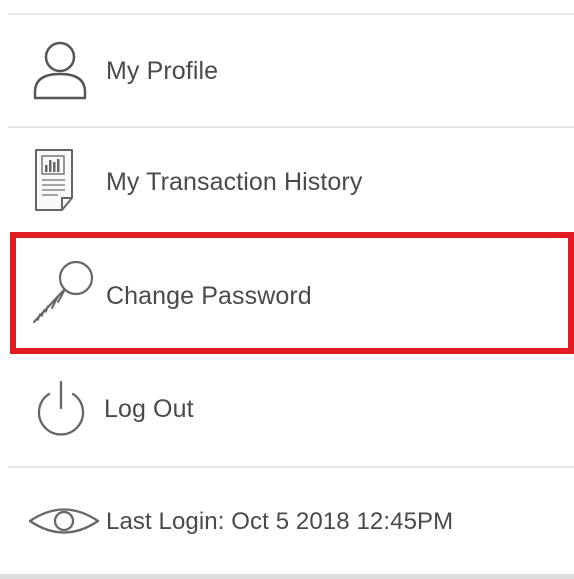 The width and height of the screenshot is (574, 579). Describe the element at coordinates (162, 71) in the screenshot. I see `menu-item-label: My Profile` at that location.